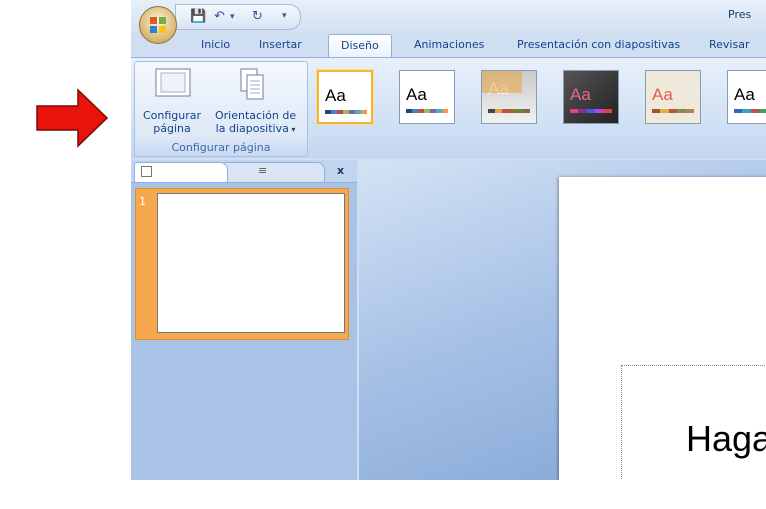 The width and height of the screenshot is (766, 509). What do you see at coordinates (252, 84) in the screenshot?
I see `slide-orientation-icon` at bounding box center [252, 84].